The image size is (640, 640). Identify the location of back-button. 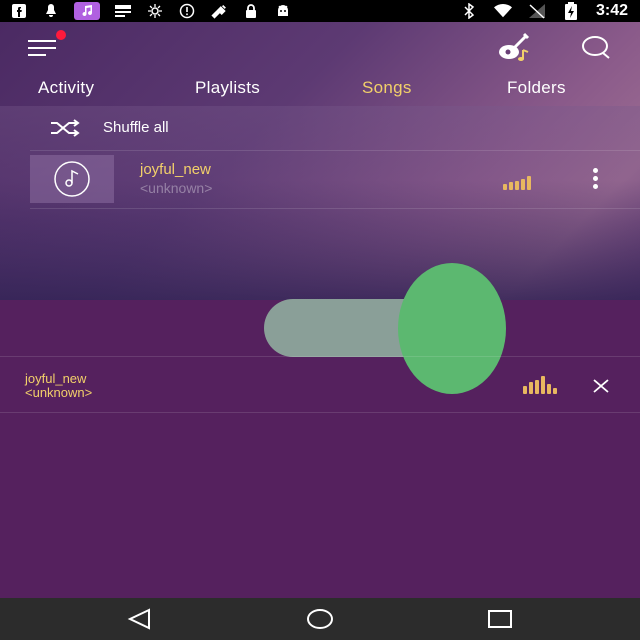
(140, 619).